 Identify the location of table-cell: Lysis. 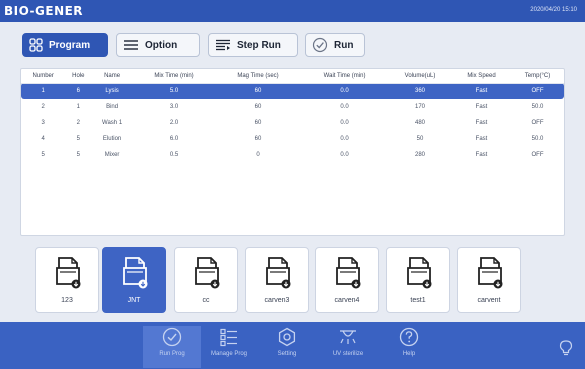
(112, 91).